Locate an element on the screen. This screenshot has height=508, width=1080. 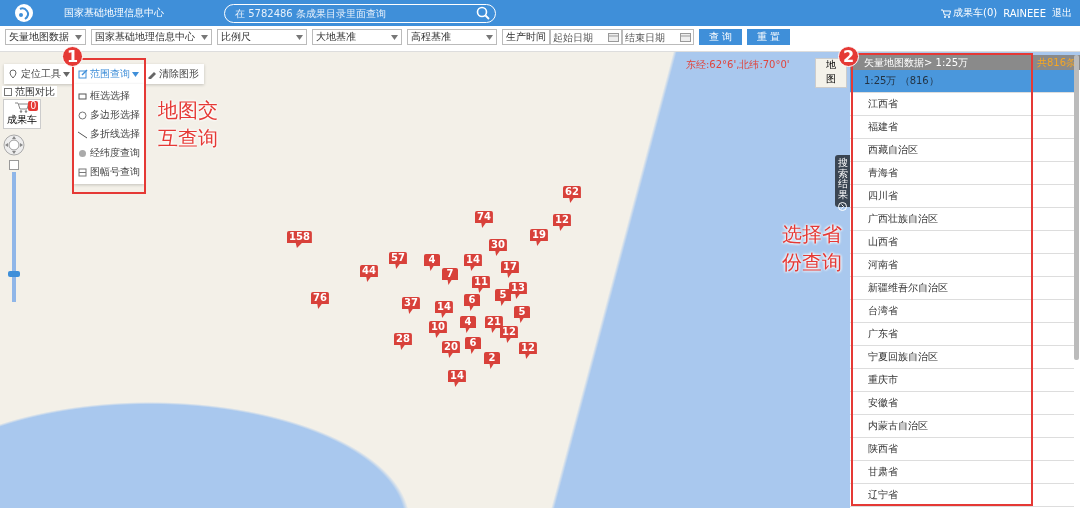
site-title: 国家基础地理信息中心 is located at coordinates (114, 13).